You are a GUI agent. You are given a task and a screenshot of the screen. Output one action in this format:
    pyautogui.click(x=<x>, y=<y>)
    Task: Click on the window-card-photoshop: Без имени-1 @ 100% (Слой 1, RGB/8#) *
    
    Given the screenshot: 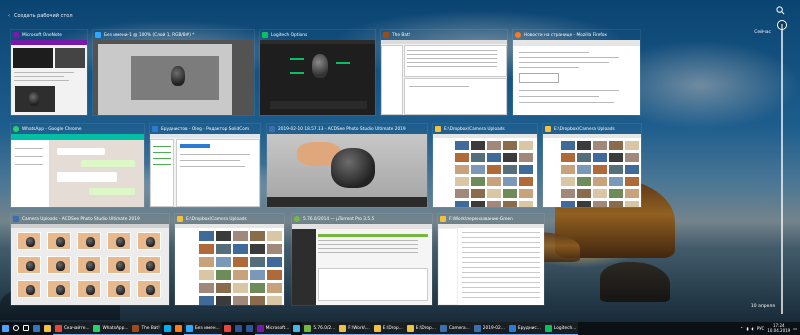 What is the action you would take?
    pyautogui.click(x=173, y=72)
    